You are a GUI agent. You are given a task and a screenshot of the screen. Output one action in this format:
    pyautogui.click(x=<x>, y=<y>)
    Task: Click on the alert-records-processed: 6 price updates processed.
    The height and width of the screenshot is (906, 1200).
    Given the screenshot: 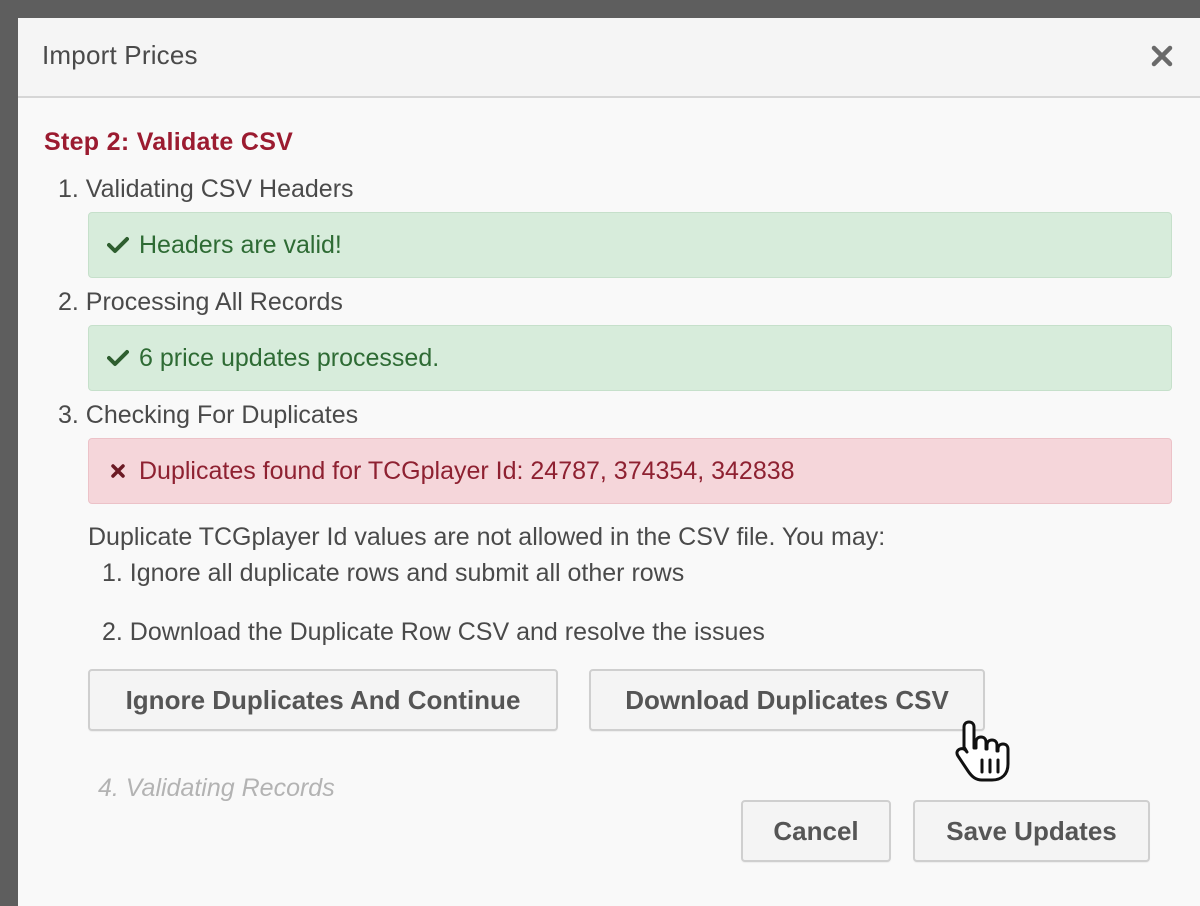 What is the action you would take?
    pyautogui.click(x=630, y=358)
    